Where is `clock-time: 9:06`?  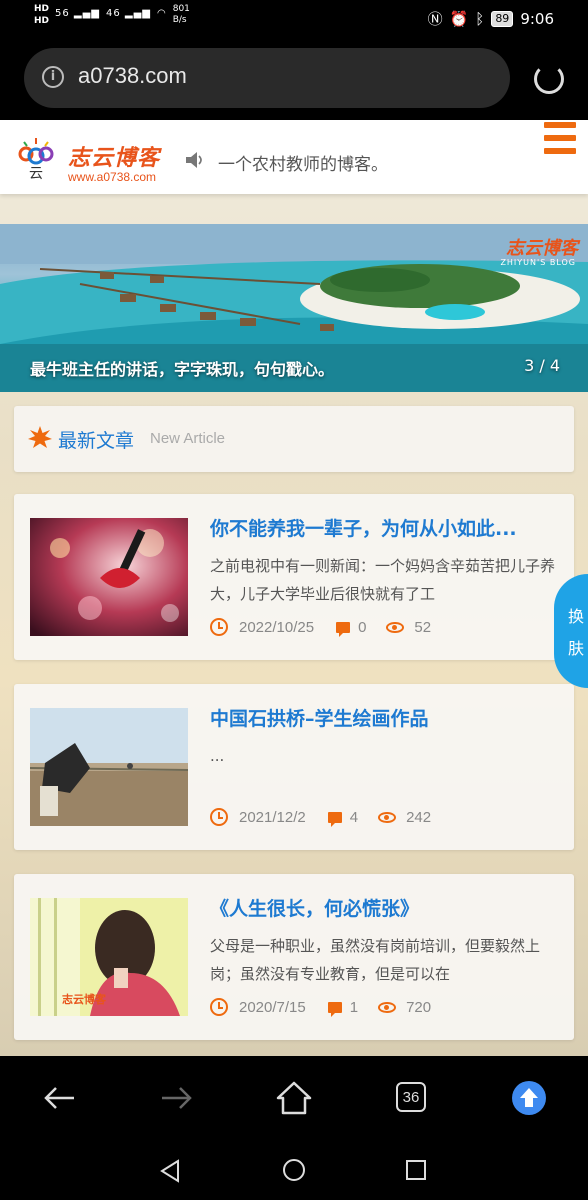
clock-time: 9:06 is located at coordinates (537, 18).